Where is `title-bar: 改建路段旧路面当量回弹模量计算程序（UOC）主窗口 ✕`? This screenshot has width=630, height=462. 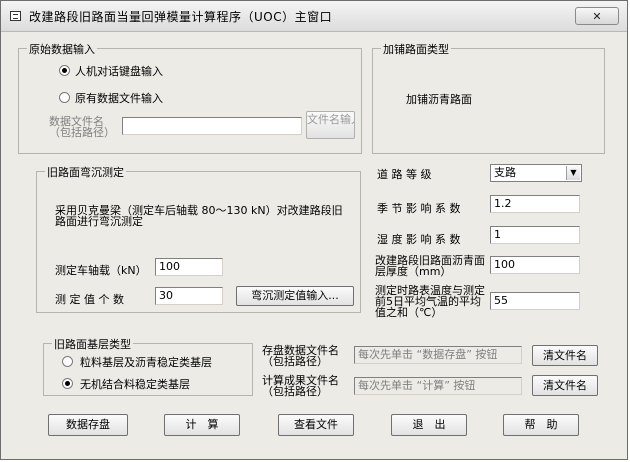
title-bar: 改建路段旧路面当量回弹模量计算程序（UOC）主窗口 ✕ is located at coordinates (314, 16).